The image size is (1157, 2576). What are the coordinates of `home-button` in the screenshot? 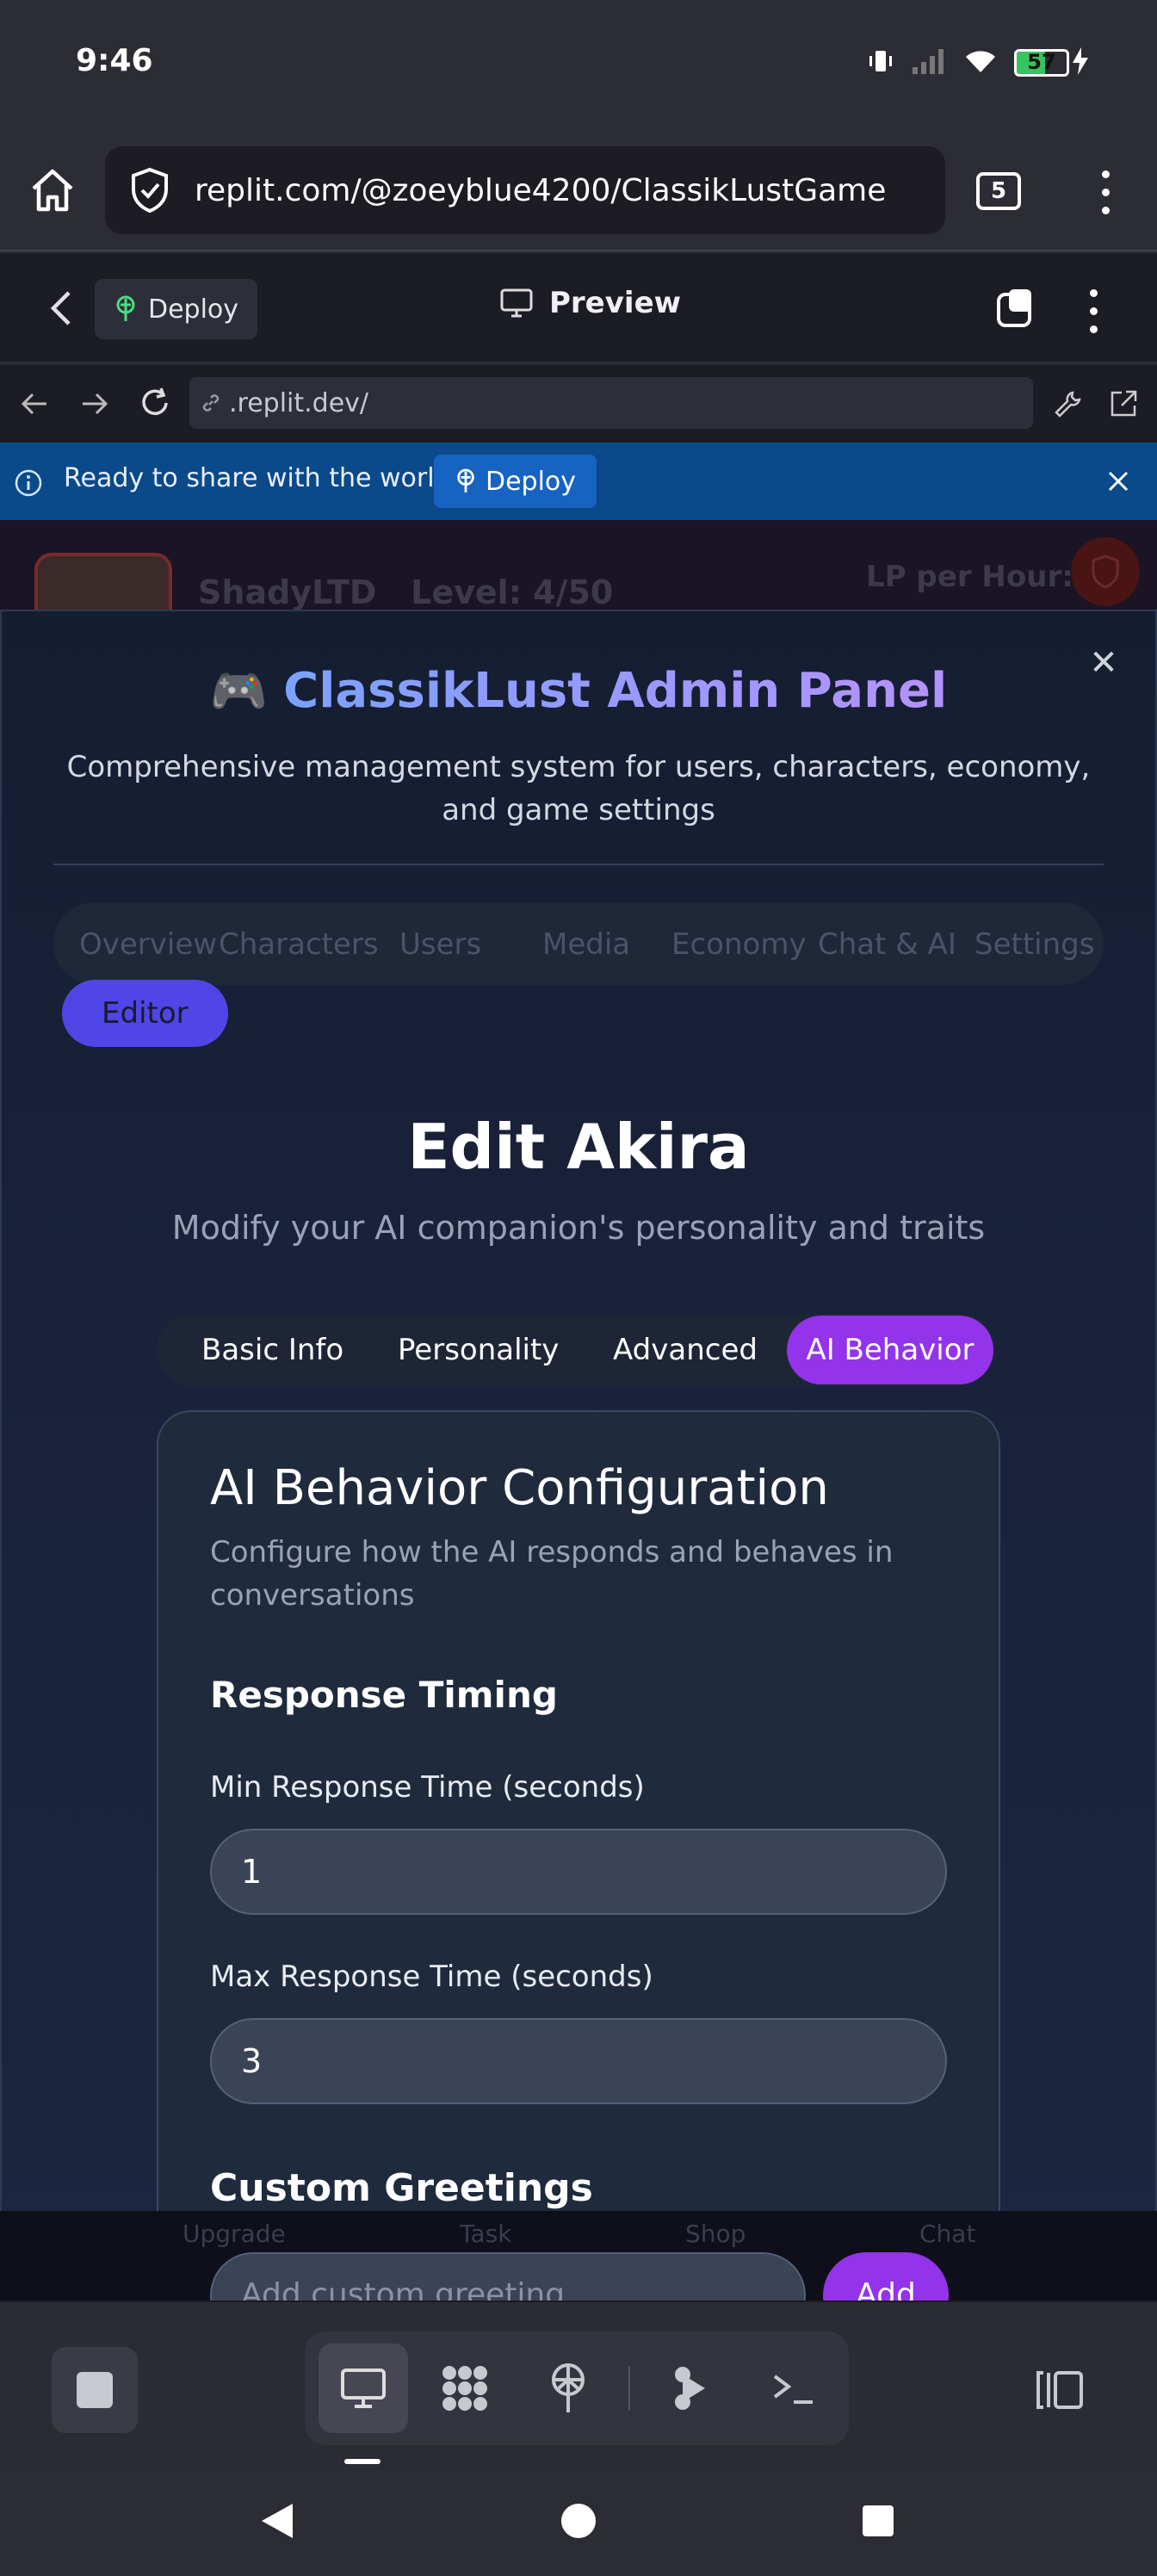 It's located at (52, 191).